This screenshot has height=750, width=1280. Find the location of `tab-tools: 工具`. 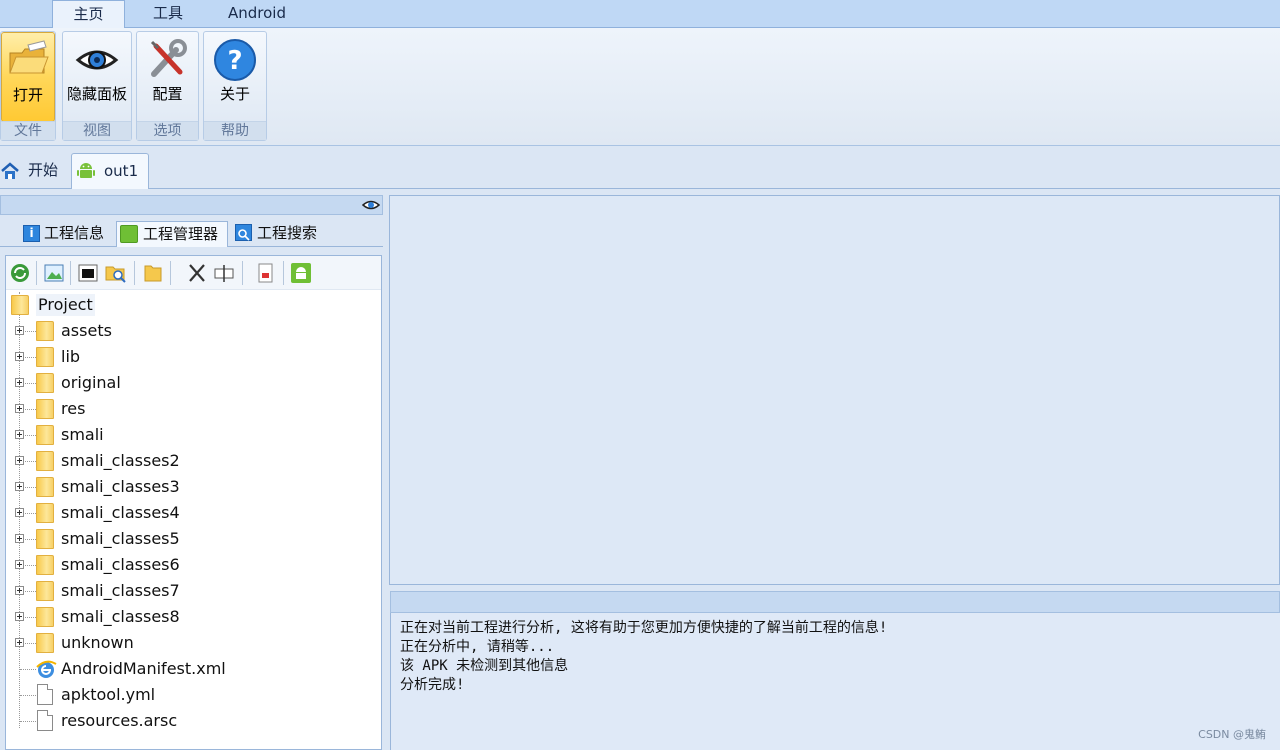

tab-tools: 工具 is located at coordinates (168, 14).